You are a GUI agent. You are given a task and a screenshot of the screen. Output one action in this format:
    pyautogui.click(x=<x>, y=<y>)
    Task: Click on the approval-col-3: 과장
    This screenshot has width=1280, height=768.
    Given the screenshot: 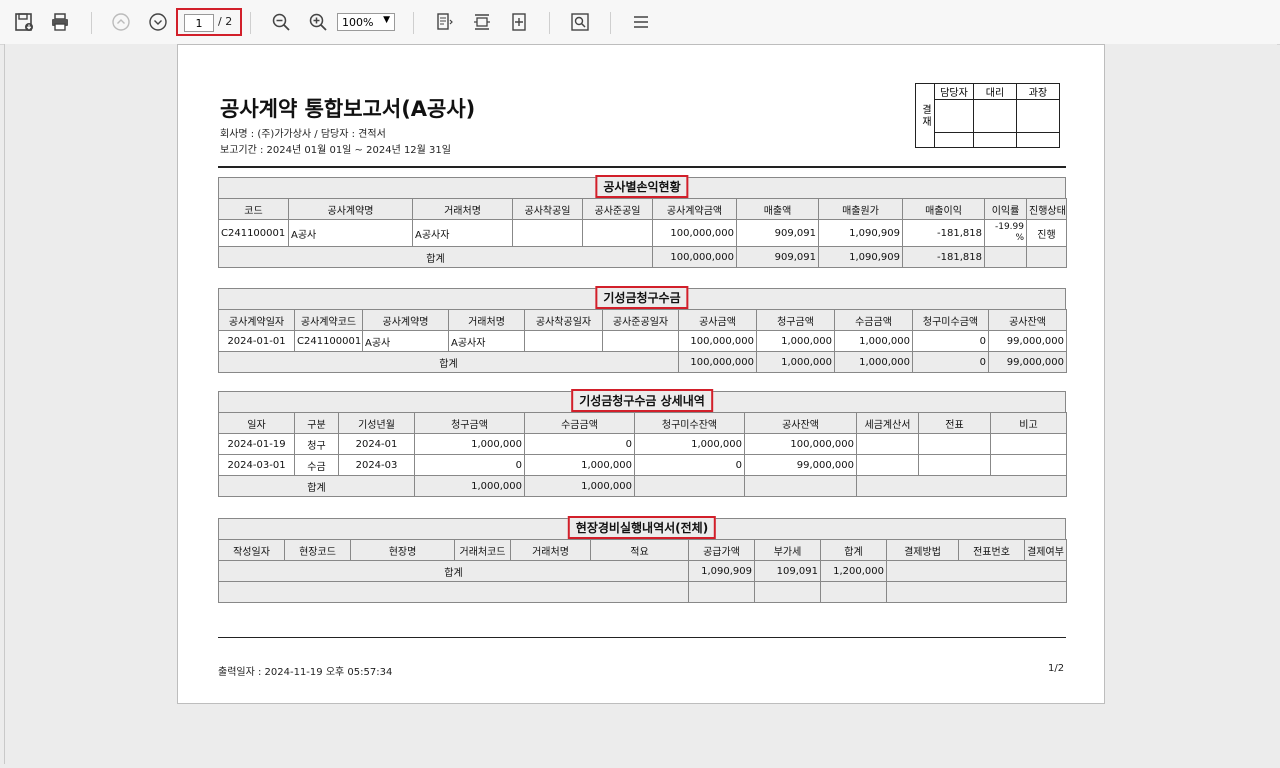 What is the action you would take?
    pyautogui.click(x=1038, y=91)
    